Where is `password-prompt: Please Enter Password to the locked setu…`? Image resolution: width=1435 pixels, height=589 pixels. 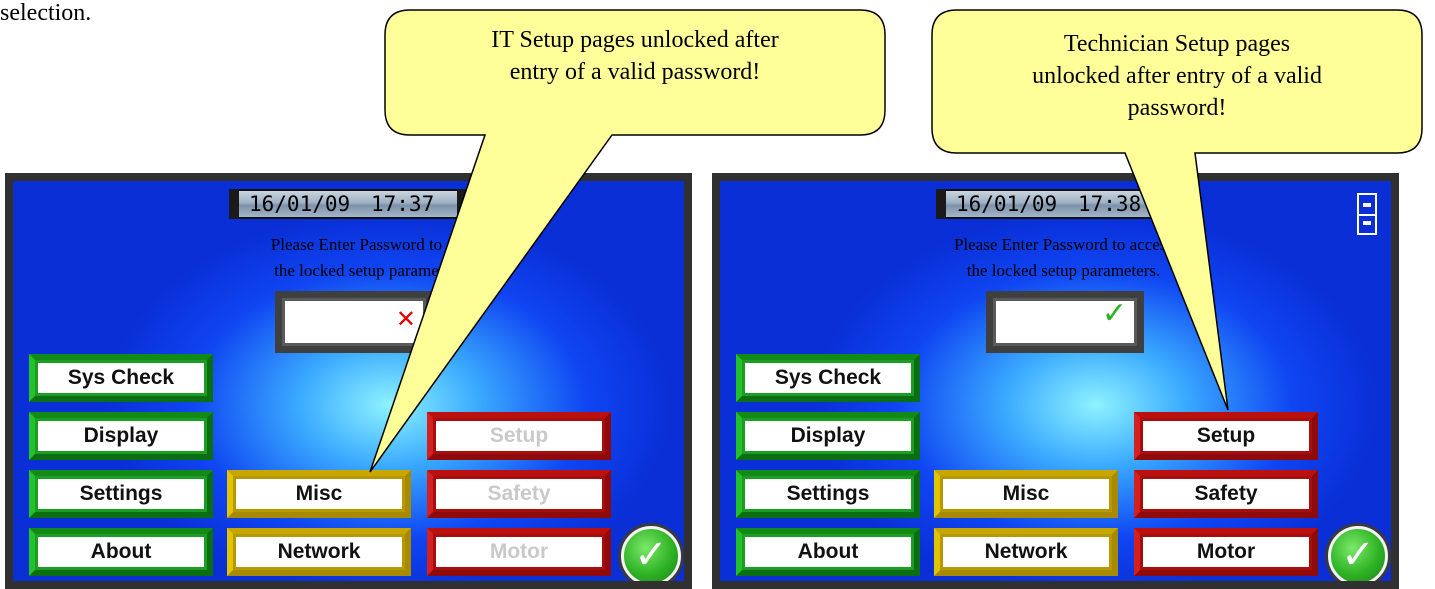
password-prompt: Please Enter Password to the locked setu… is located at coordinates (348, 258).